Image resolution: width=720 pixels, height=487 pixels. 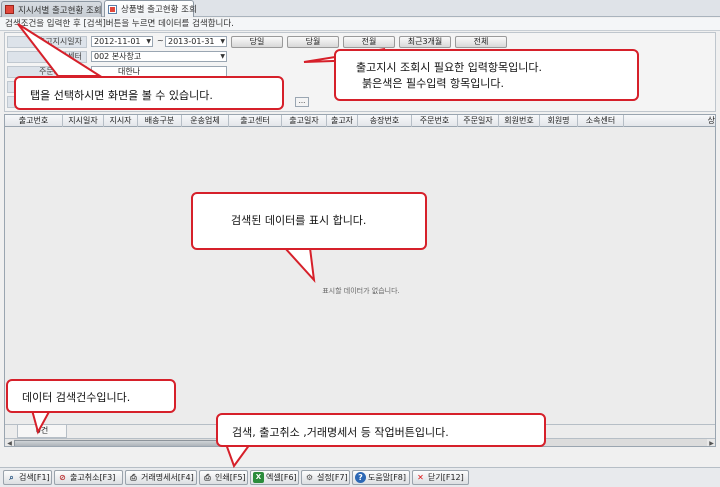 I want to click on input-tip-line2: 붉은색은 필수입력 항목입니다., so click(x=433, y=83).